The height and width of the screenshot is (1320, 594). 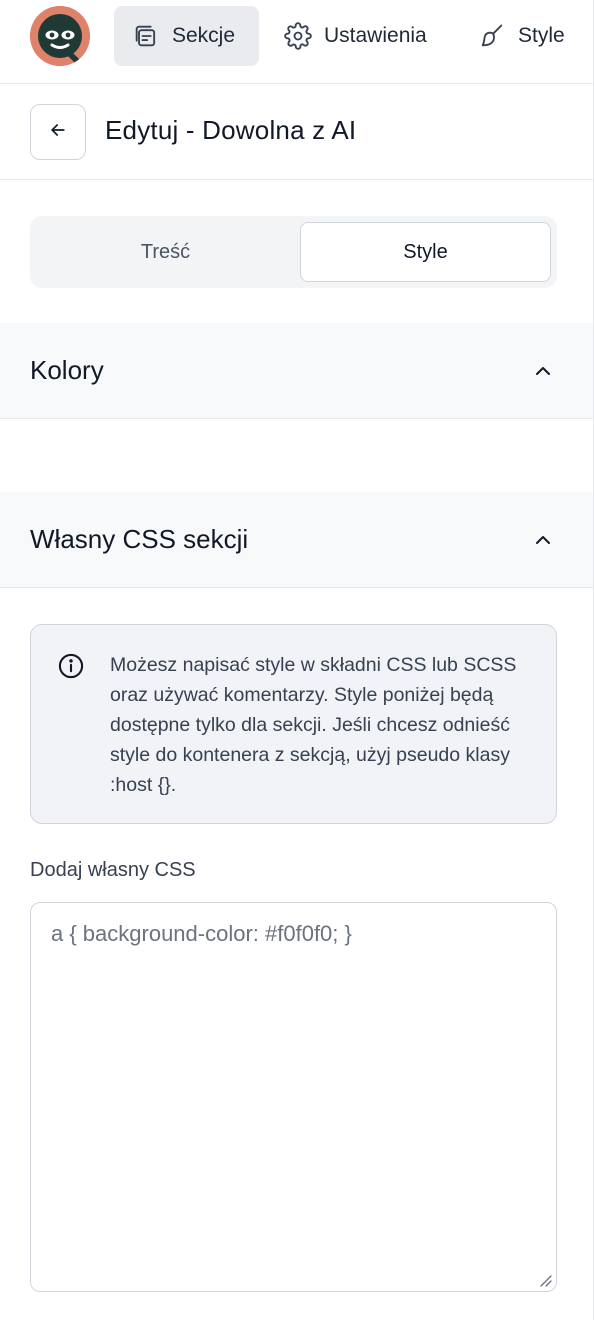 I want to click on top-navigation: Sekcje Ustawienia Style, so click(x=297, y=42).